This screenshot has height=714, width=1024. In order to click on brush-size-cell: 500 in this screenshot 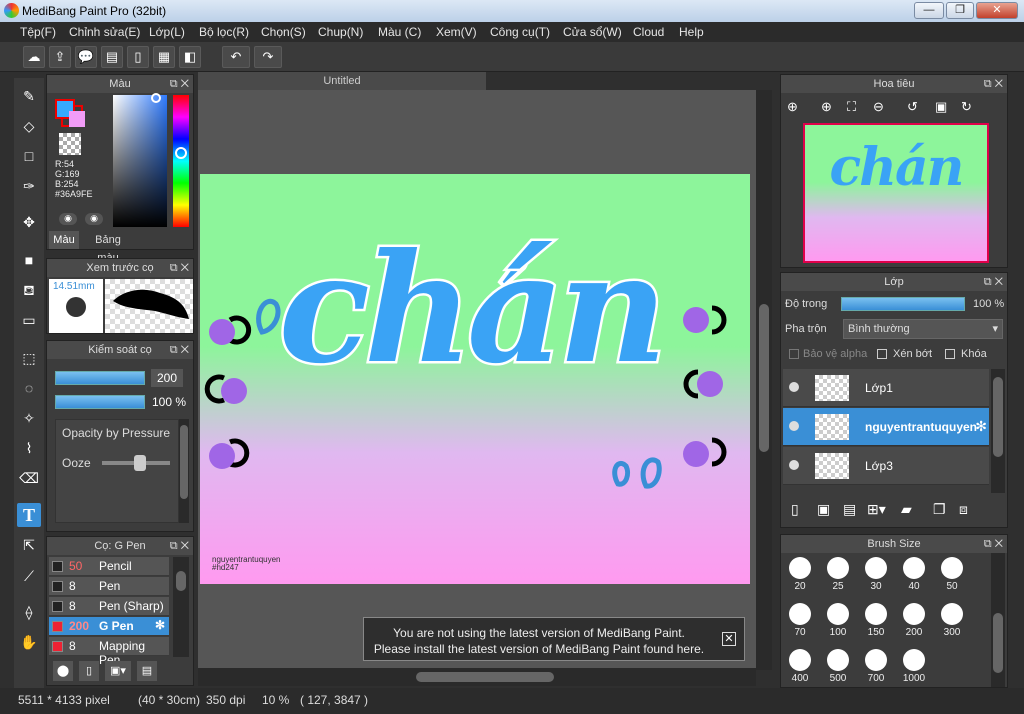, I will do `click(838, 666)`.